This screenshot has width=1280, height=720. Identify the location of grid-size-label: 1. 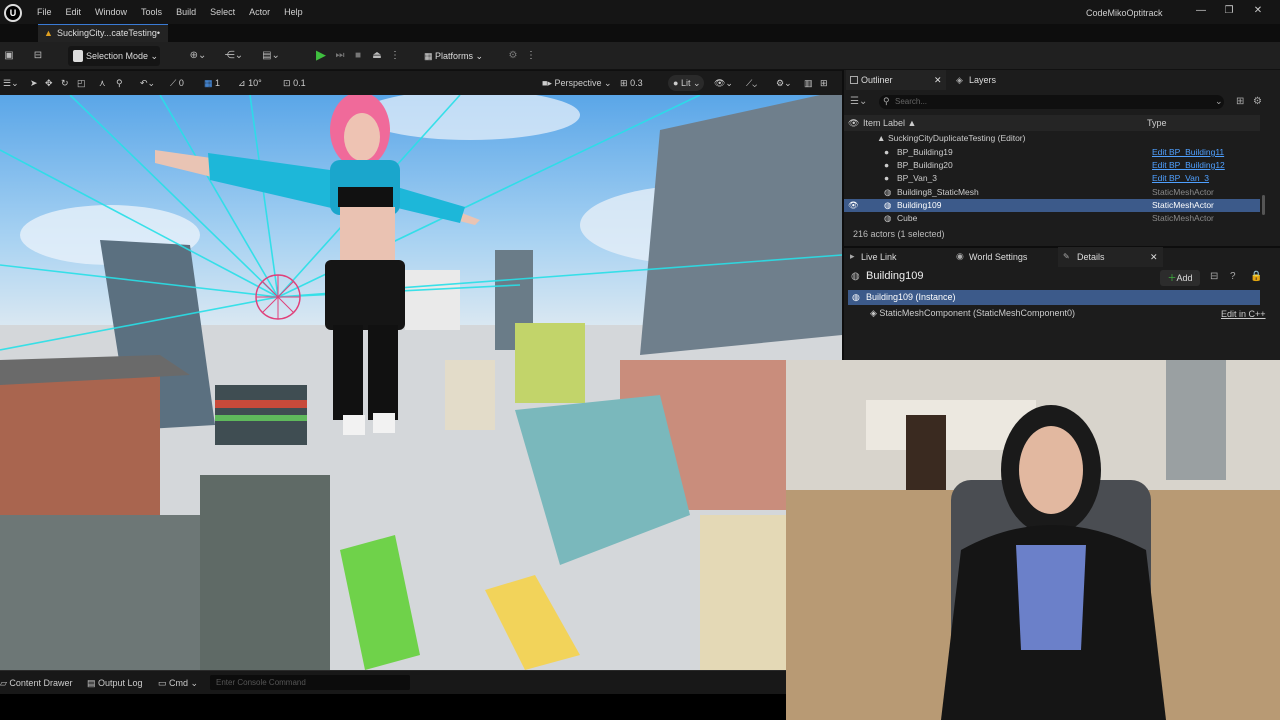
(218, 83).